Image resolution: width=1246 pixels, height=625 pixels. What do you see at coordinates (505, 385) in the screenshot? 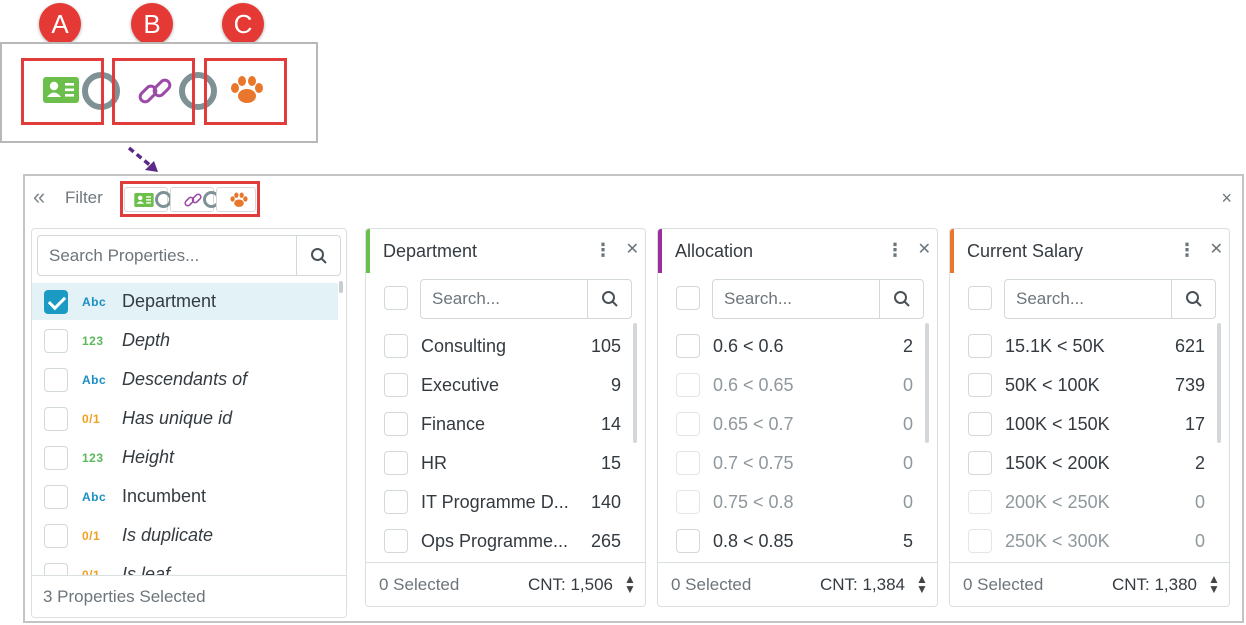
I see `facet-row: Executive 9` at bounding box center [505, 385].